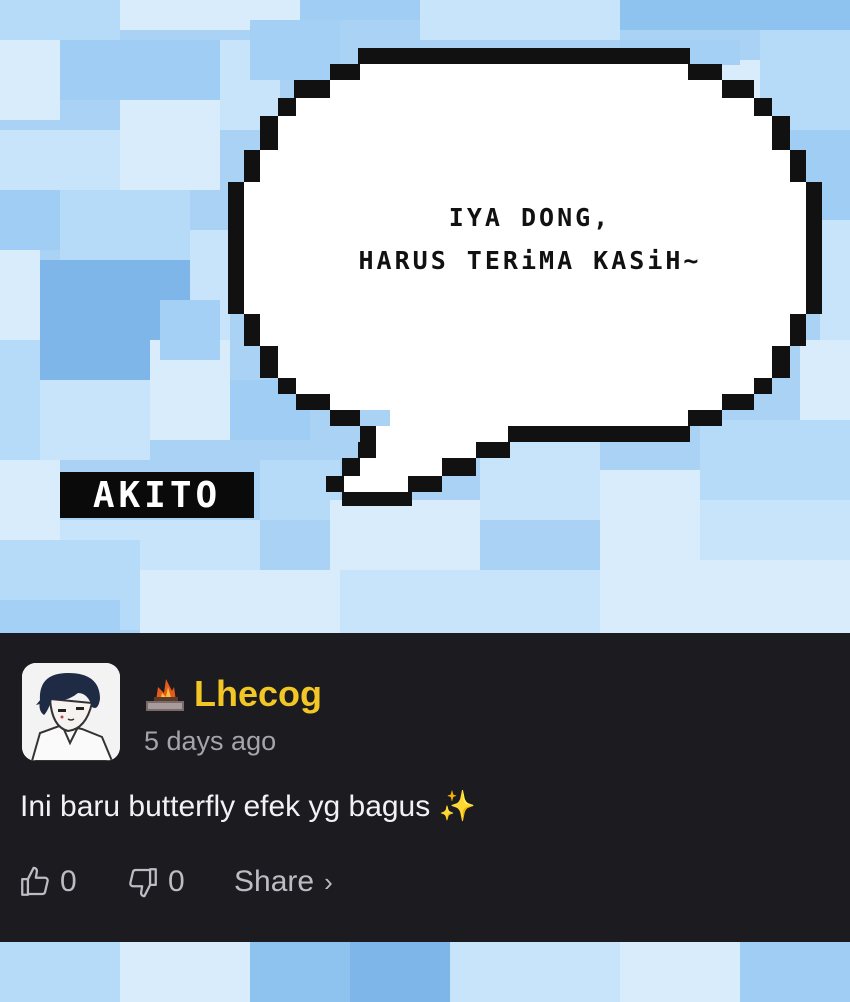  I want to click on dislike-button: 0, so click(155, 882).